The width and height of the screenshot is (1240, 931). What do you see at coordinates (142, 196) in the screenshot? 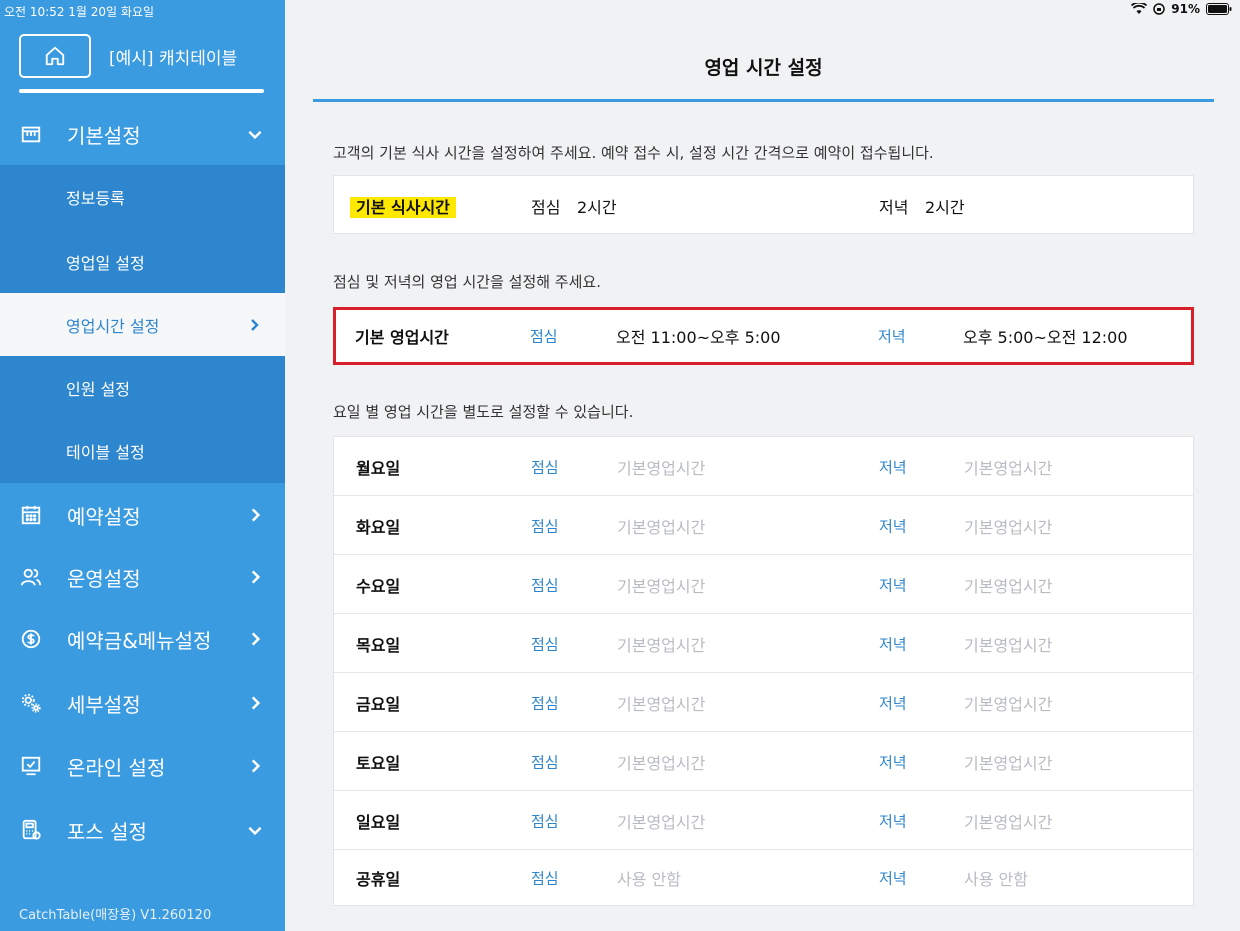
I see `submenu-info-register: 정보등록` at bounding box center [142, 196].